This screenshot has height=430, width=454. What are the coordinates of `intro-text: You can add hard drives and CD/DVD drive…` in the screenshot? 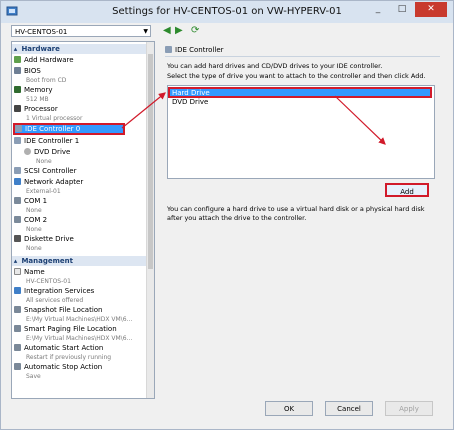 It's located at (275, 66).